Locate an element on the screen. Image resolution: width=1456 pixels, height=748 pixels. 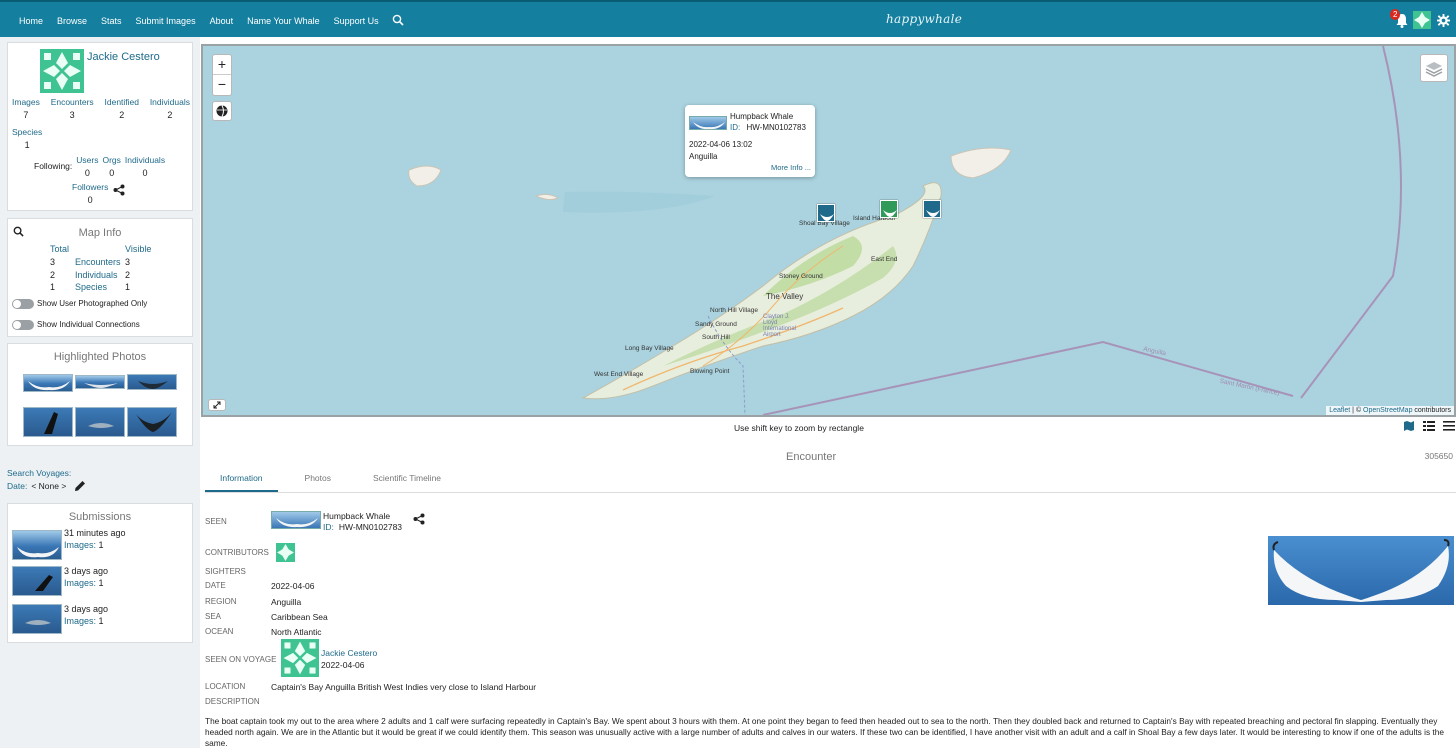
voyage-name: Jackie Cestero is located at coordinates (349, 653).